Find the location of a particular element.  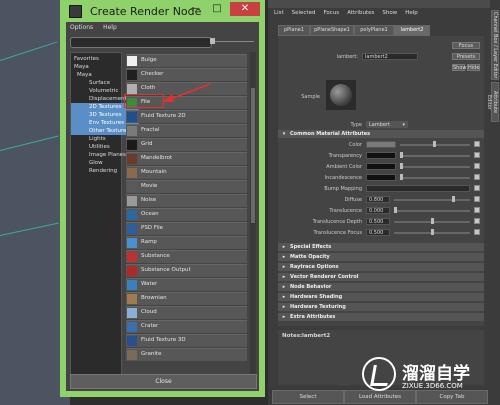

ae-menu-item: Focus is located at coordinates (331, 13).